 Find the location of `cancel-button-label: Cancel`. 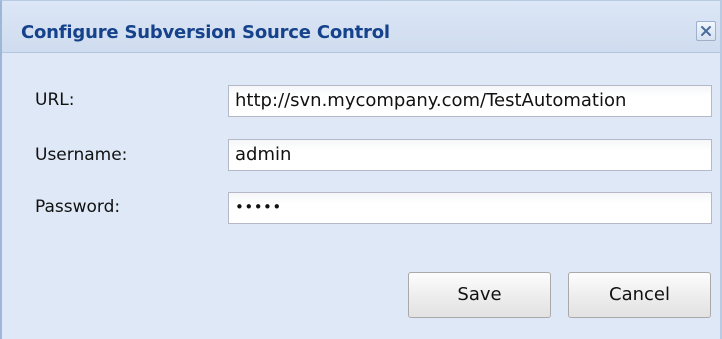

cancel-button-label: Cancel is located at coordinates (639, 294).